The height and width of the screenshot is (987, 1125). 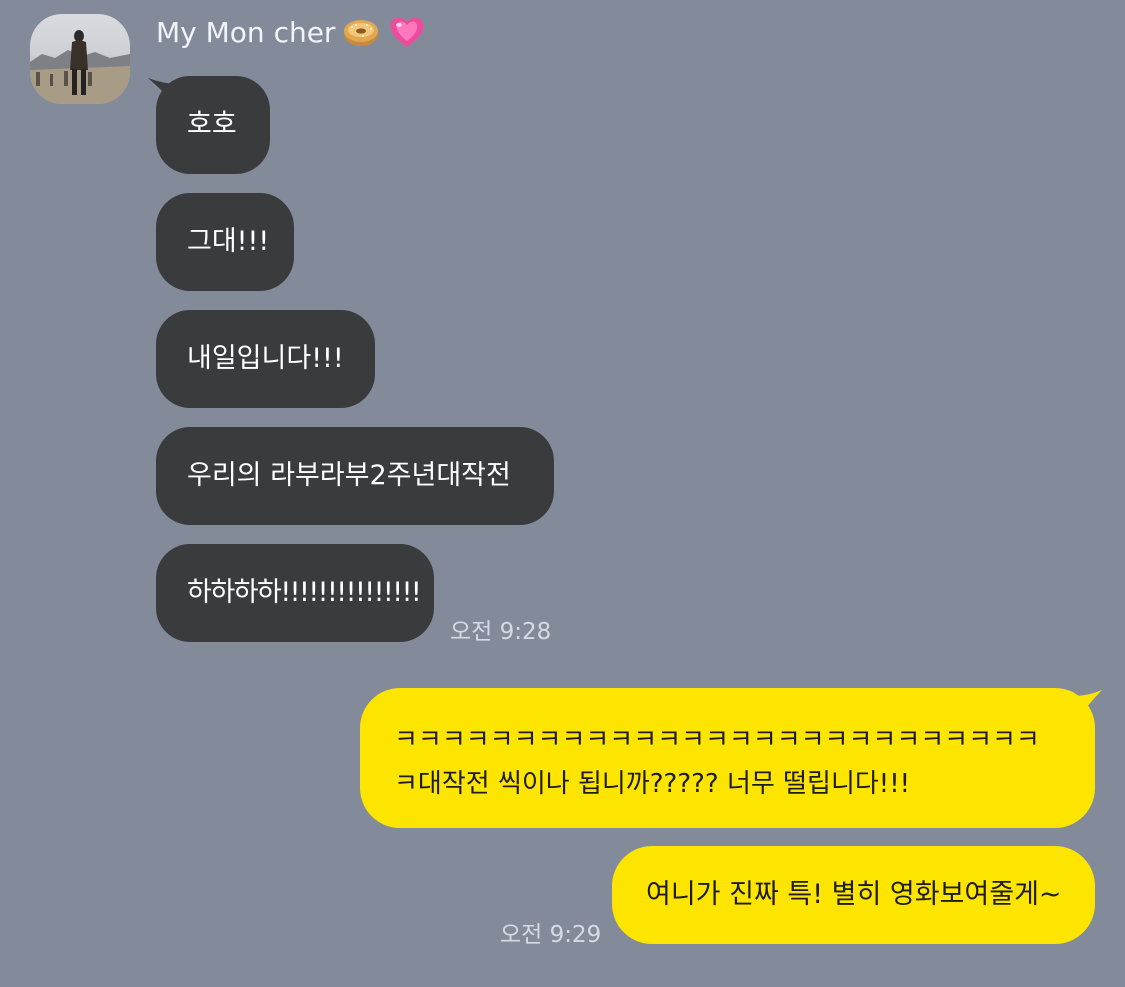 I want to click on sender-name: My Mon cher, so click(x=246, y=32).